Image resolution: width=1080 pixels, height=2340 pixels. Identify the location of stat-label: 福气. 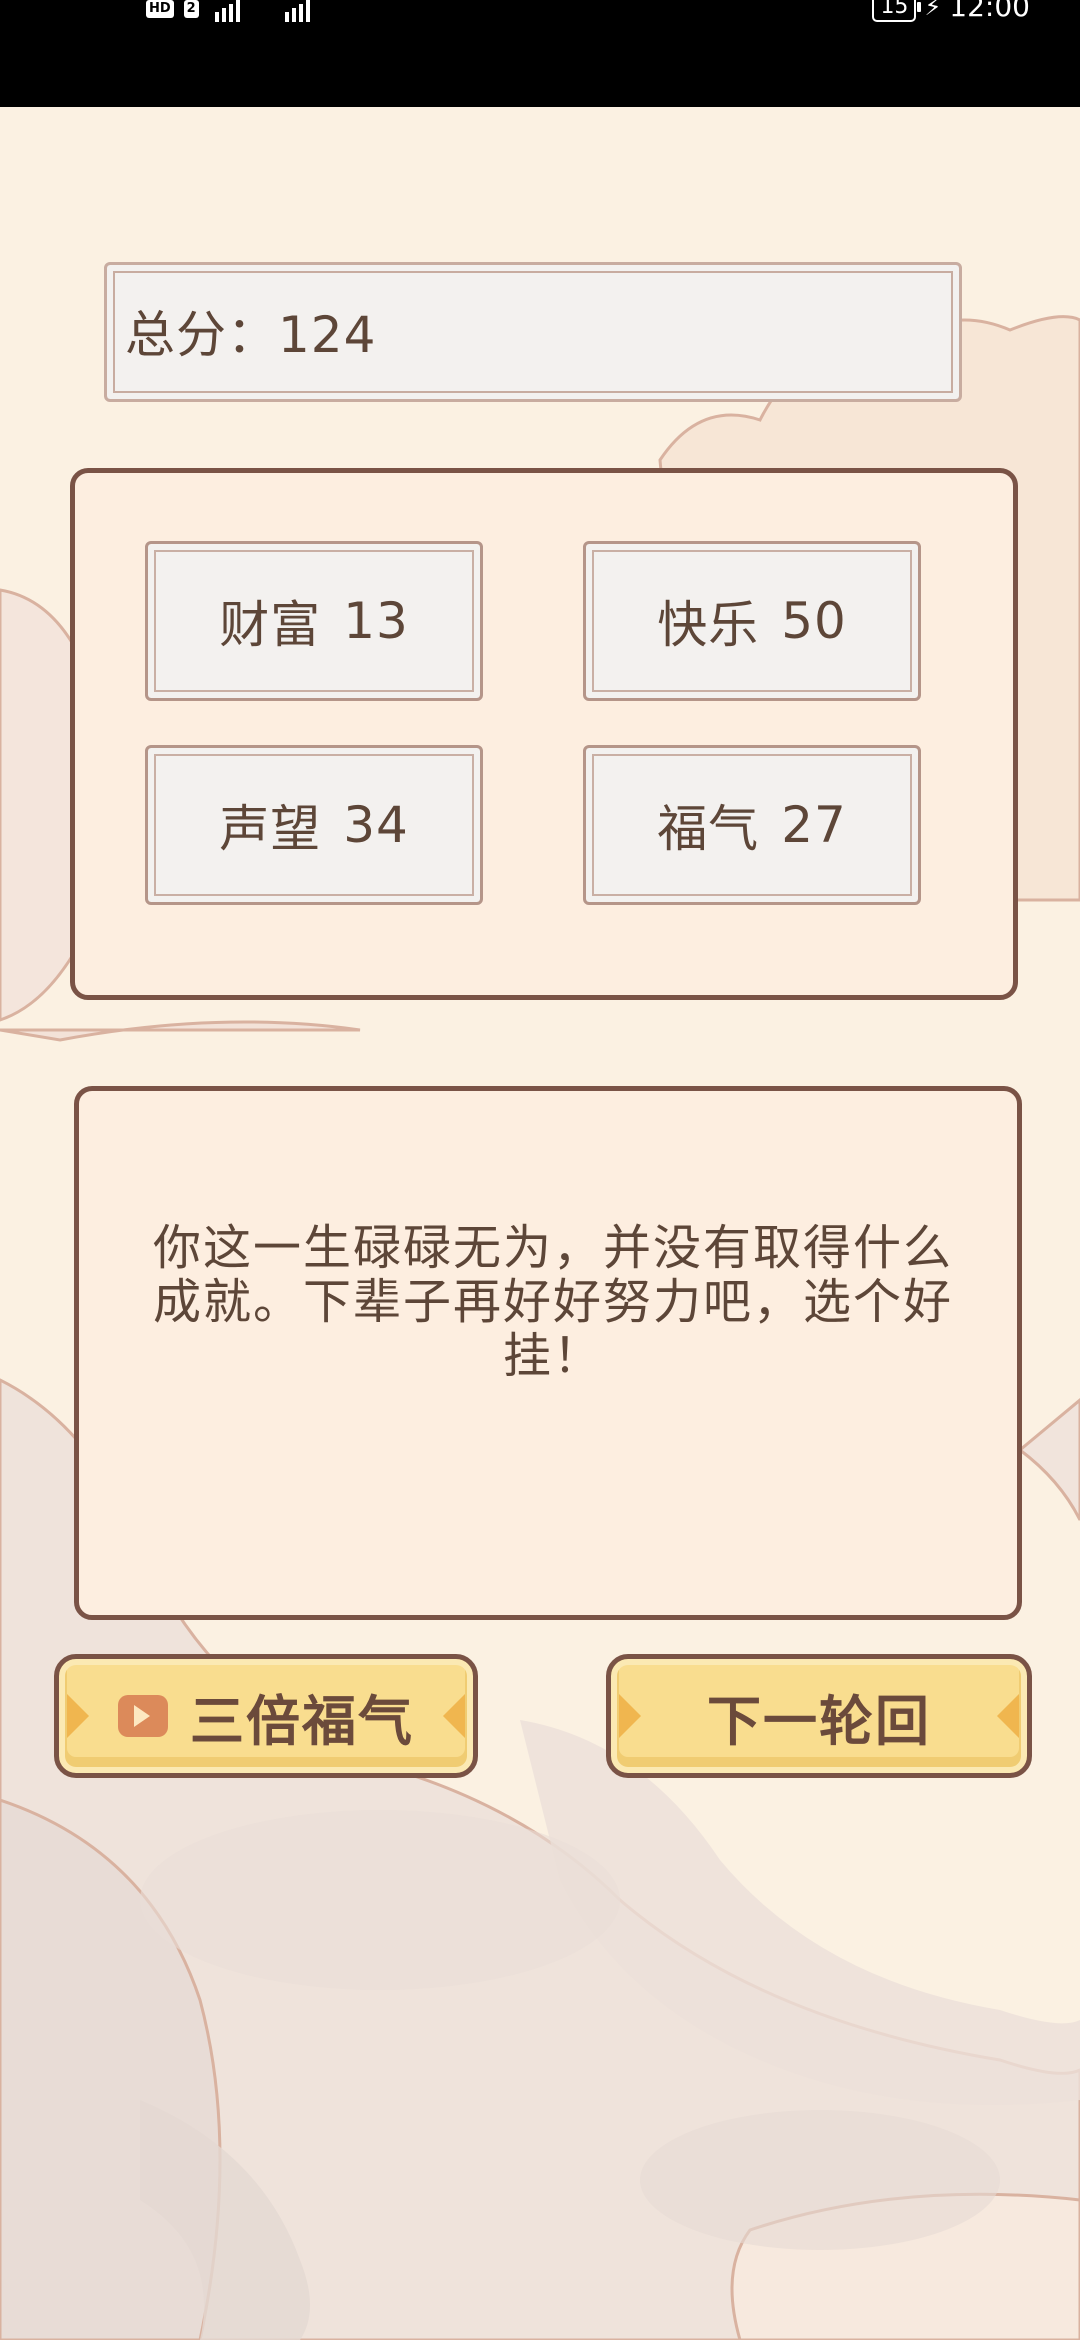
(708, 829).